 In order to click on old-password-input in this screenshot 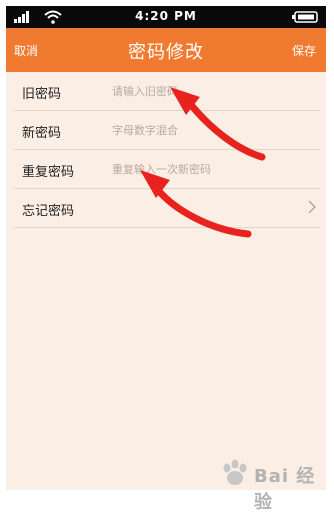, I will do `click(212, 91)`.